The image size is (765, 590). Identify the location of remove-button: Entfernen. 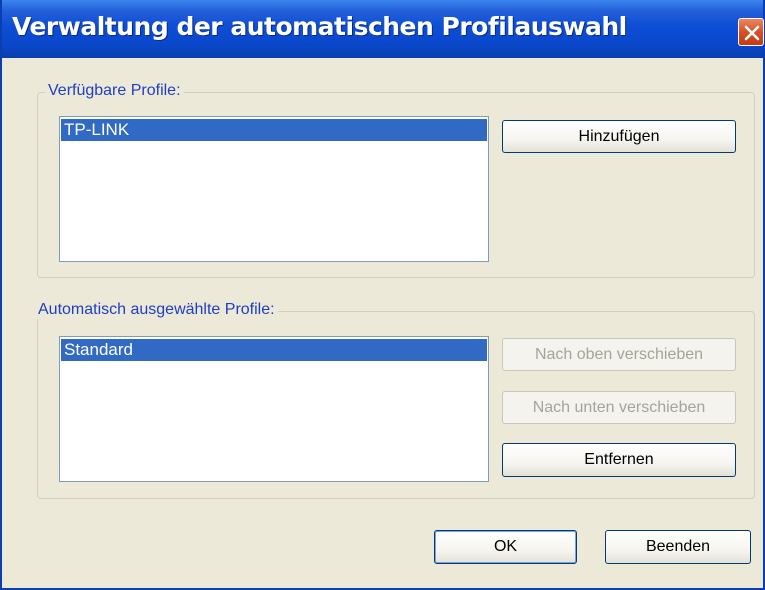
(619, 460).